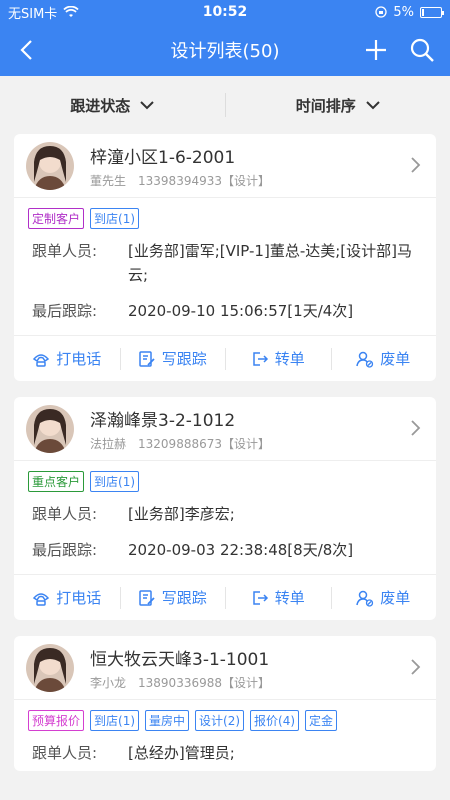  I want to click on customer-phone: 13209888673【设计】, so click(204, 443).